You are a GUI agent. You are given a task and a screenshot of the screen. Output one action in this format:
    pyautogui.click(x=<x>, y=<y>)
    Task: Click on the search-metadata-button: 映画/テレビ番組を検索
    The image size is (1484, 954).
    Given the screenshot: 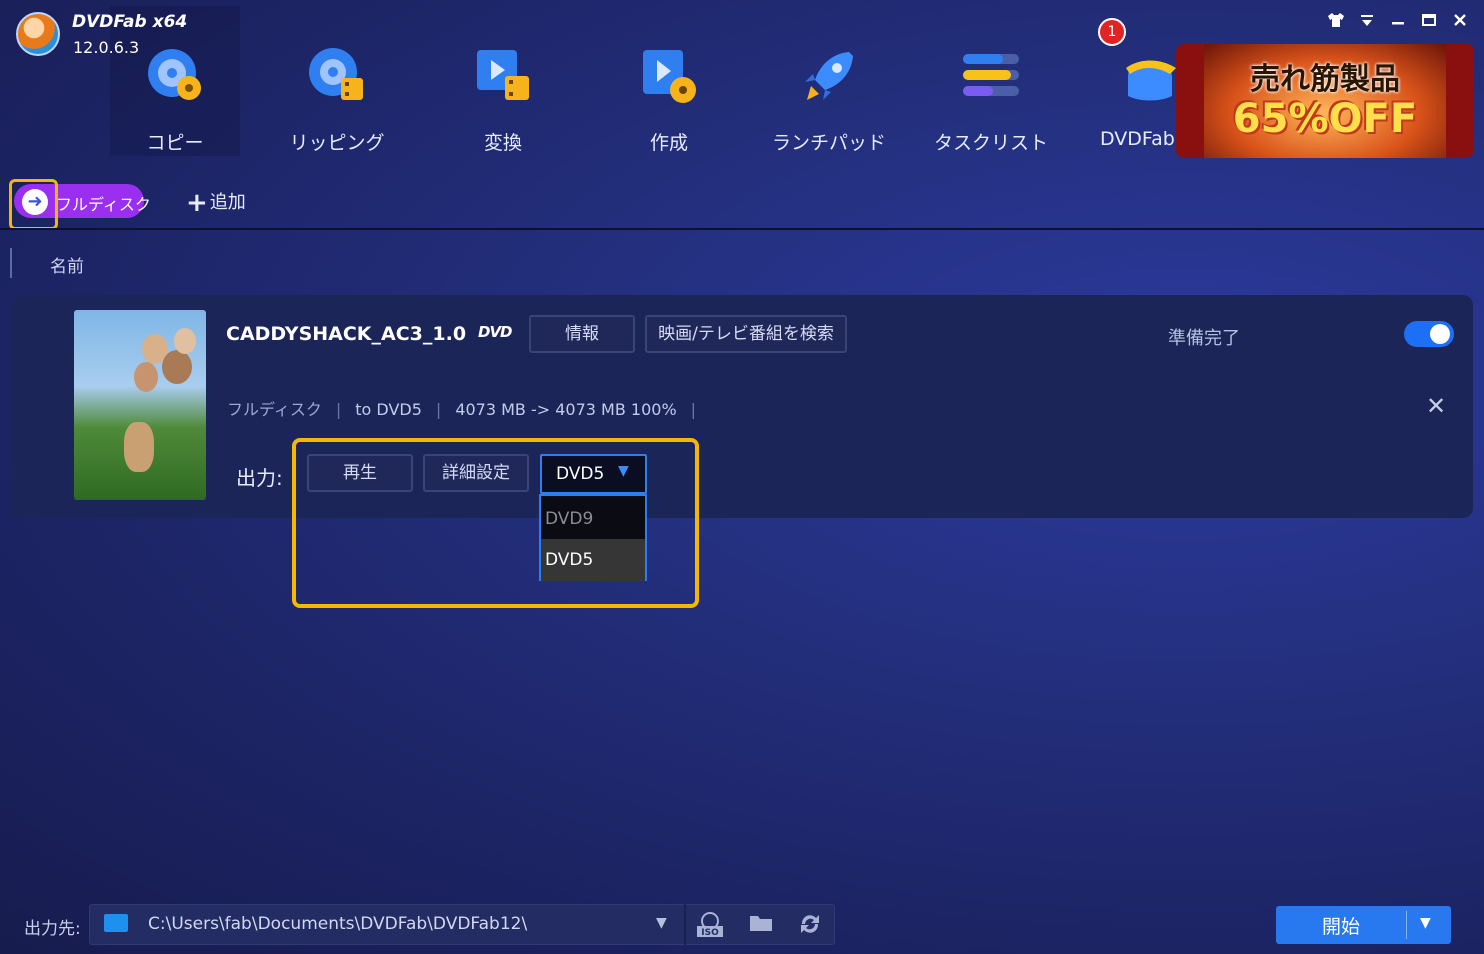 What is the action you would take?
    pyautogui.click(x=746, y=334)
    